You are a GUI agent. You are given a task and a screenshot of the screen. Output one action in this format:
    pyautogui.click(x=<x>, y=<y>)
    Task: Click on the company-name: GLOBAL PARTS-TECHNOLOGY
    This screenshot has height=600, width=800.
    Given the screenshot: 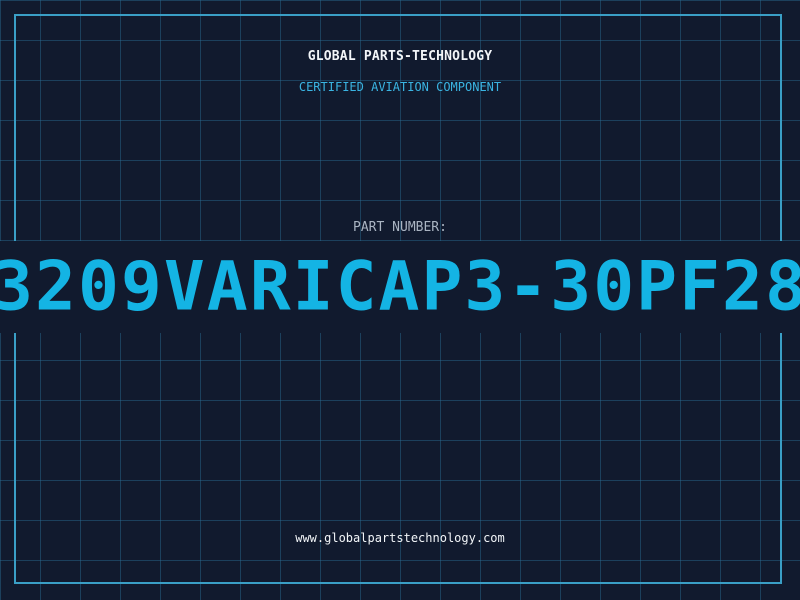 What is the action you would take?
    pyautogui.click(x=400, y=56)
    